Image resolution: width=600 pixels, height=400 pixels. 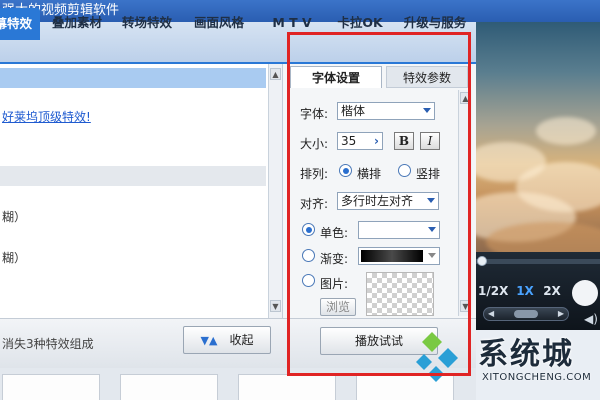 I want to click on rewind-icon: ◀, so click(x=491, y=314).